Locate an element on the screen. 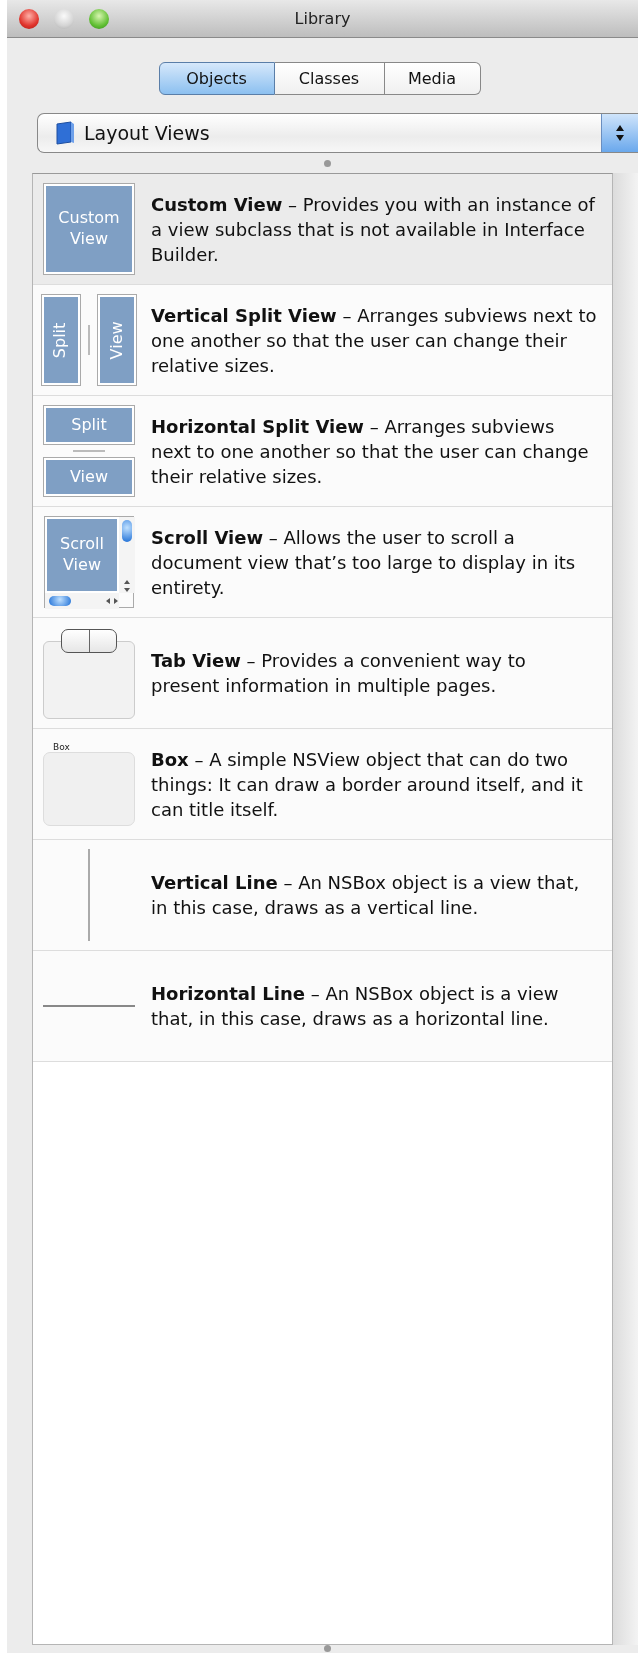 The height and width of the screenshot is (1653, 638). library-item: Split View Vertical Split View – Arranges subviews next to one another so that the user can change their relative sizes. is located at coordinates (322, 340).